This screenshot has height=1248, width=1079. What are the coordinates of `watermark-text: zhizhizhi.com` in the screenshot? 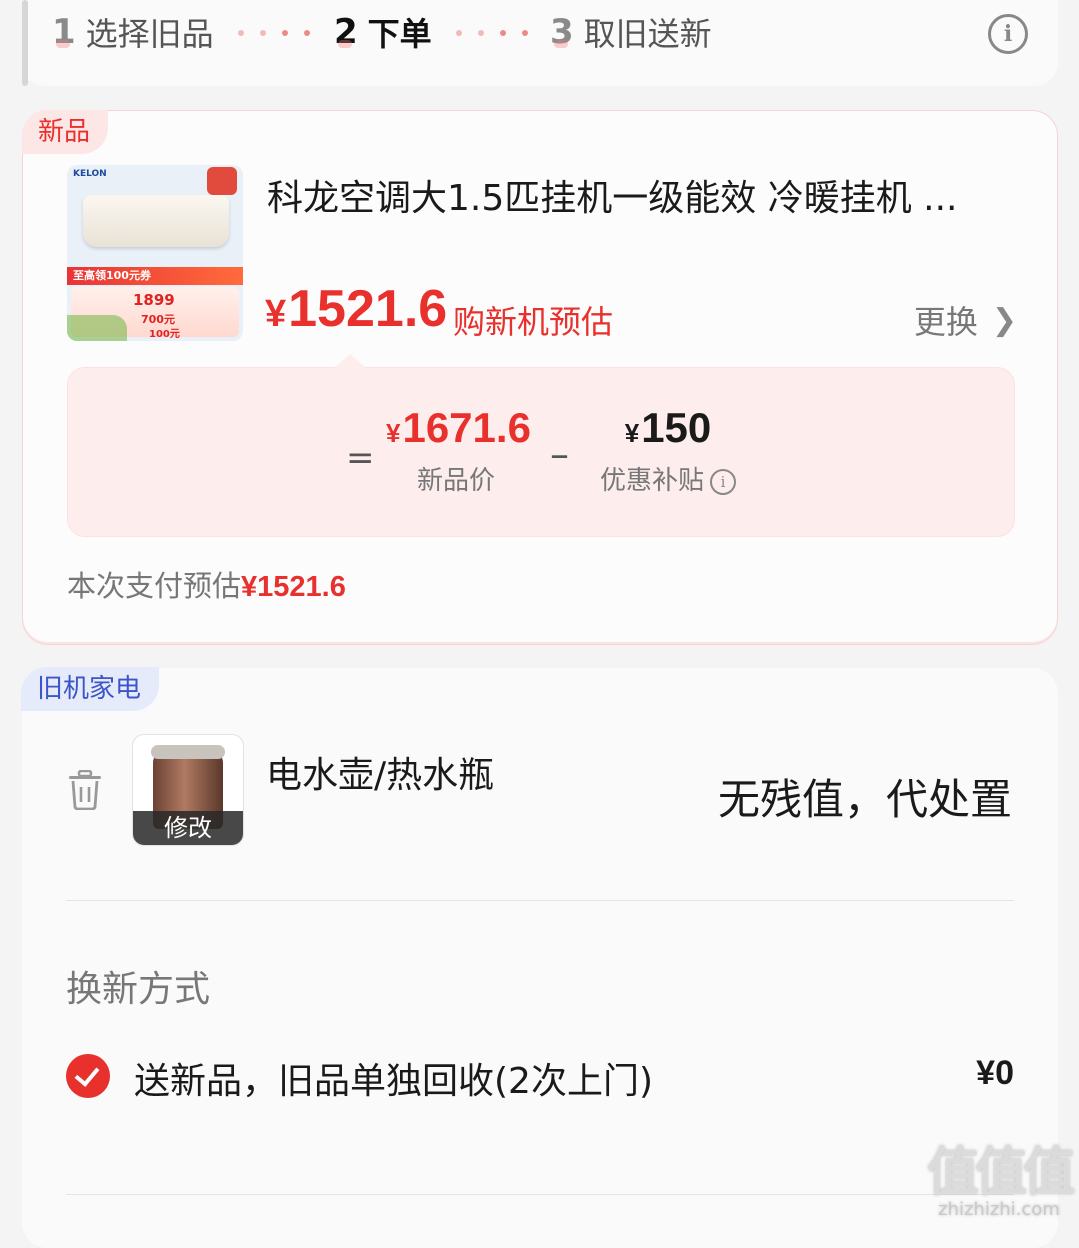 It's located at (999, 1209).